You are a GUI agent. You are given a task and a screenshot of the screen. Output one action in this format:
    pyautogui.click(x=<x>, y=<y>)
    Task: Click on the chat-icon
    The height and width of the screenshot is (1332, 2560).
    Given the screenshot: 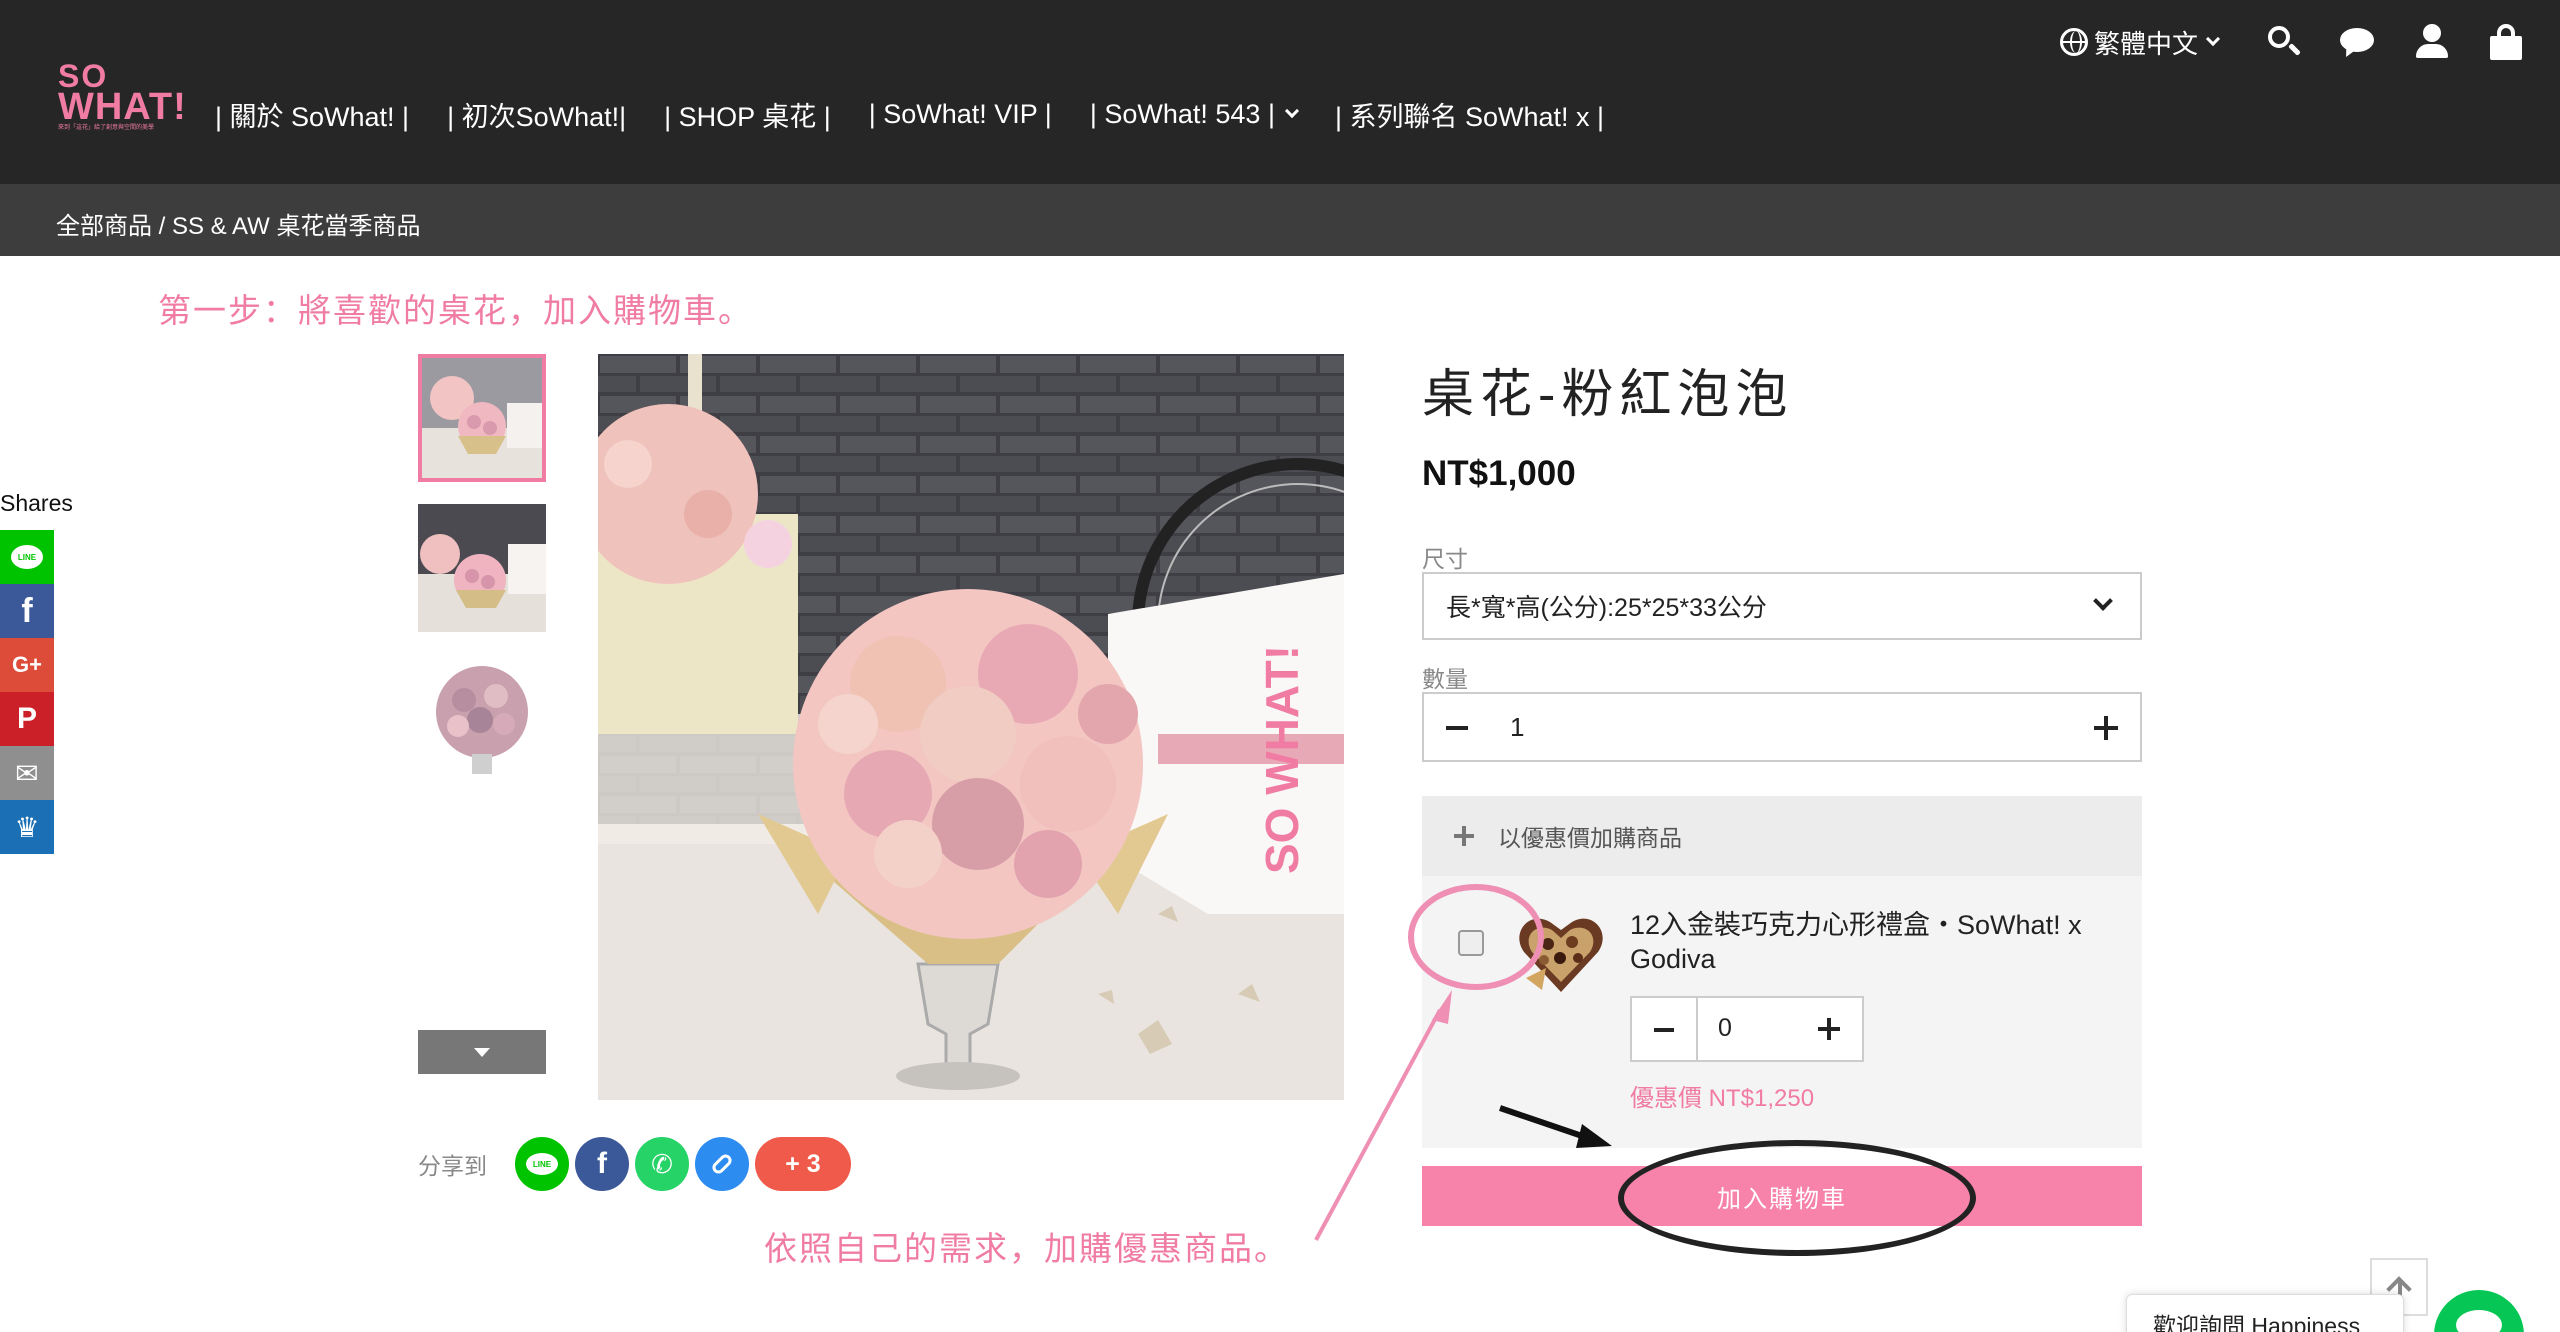 What is the action you would take?
    pyautogui.click(x=2358, y=42)
    